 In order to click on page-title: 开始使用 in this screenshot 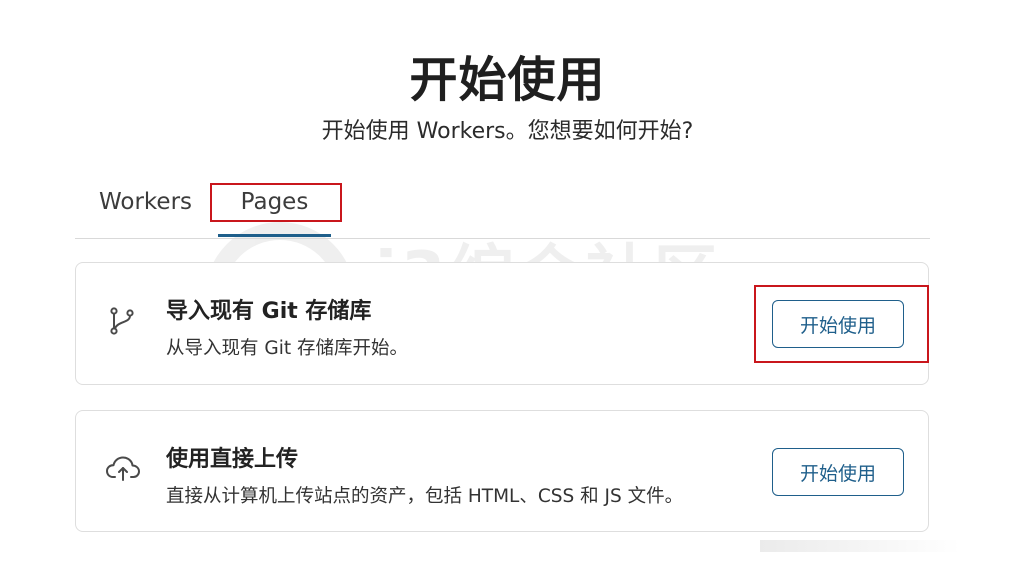, I will do `click(507, 80)`.